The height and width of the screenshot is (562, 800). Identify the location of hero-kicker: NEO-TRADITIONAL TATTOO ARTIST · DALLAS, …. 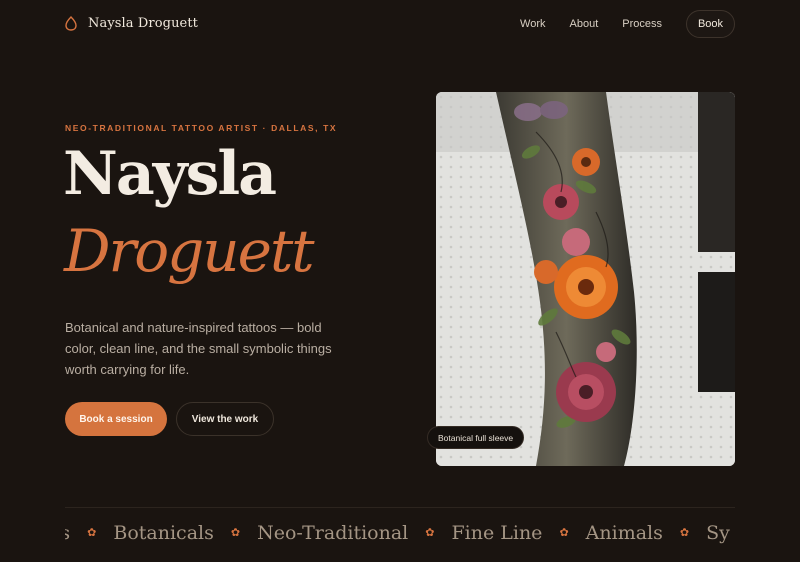
(201, 128).